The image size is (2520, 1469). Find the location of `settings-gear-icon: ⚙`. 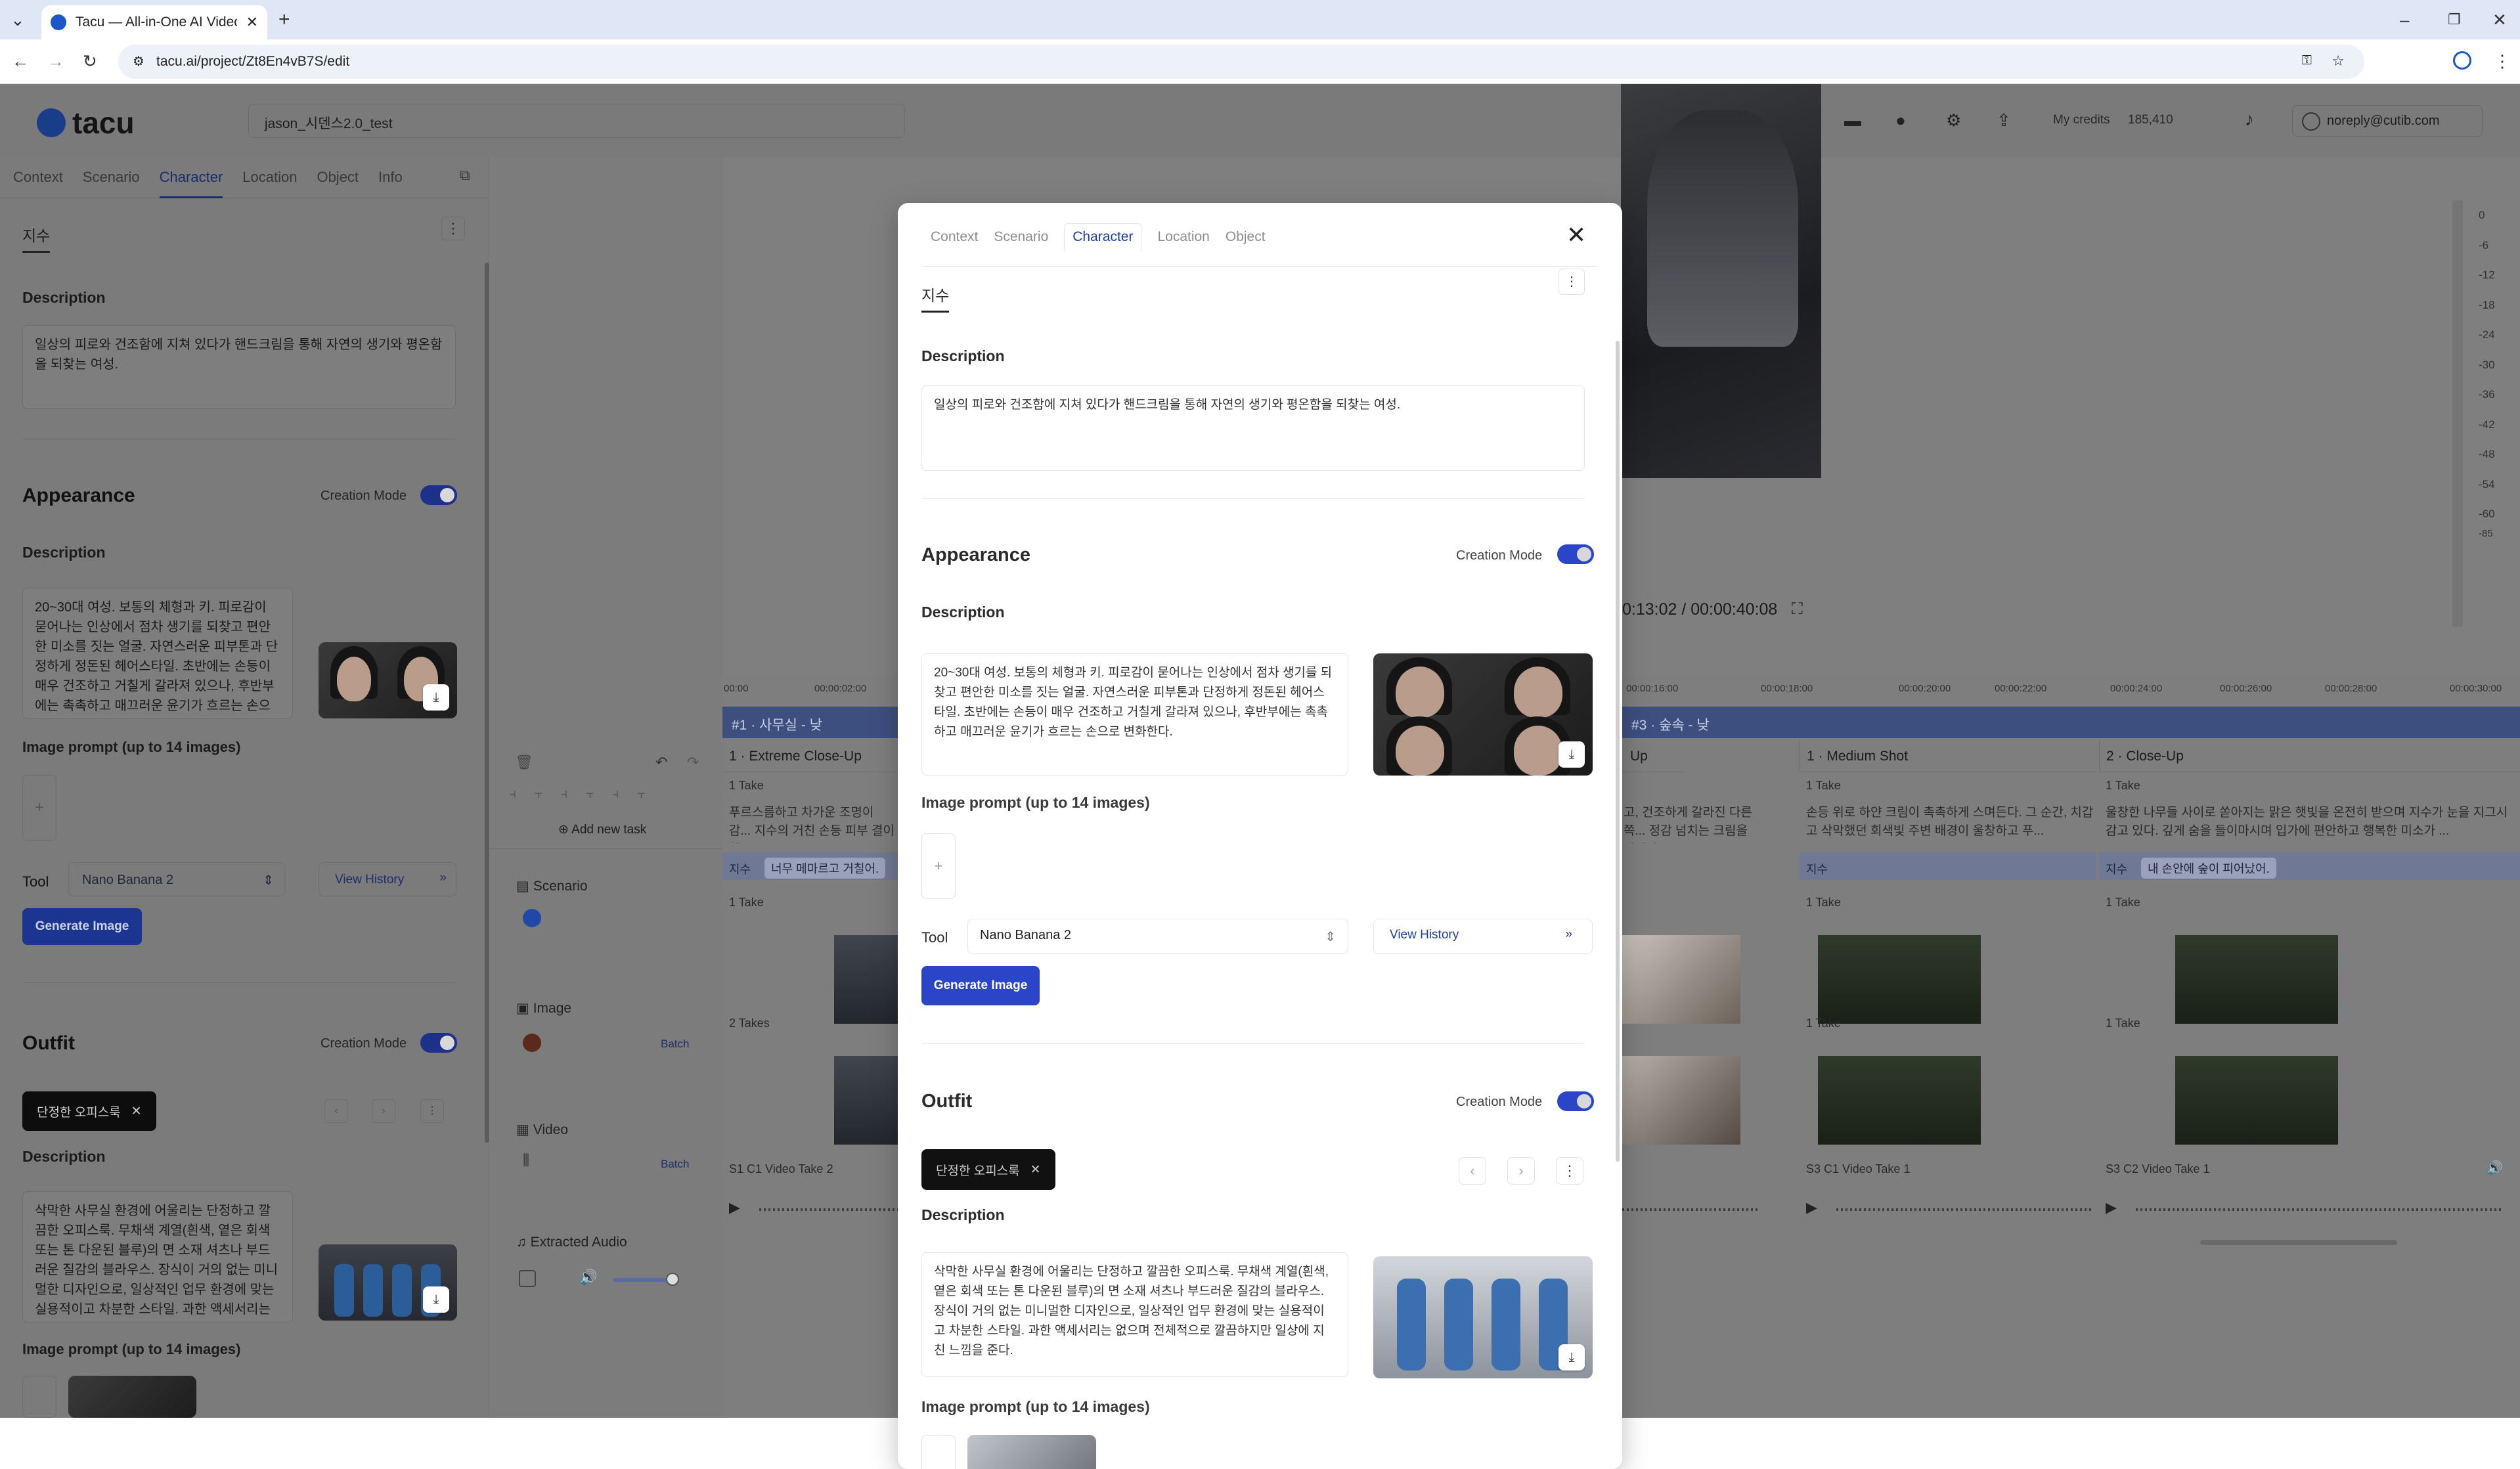

settings-gear-icon: ⚙ is located at coordinates (1953, 120).